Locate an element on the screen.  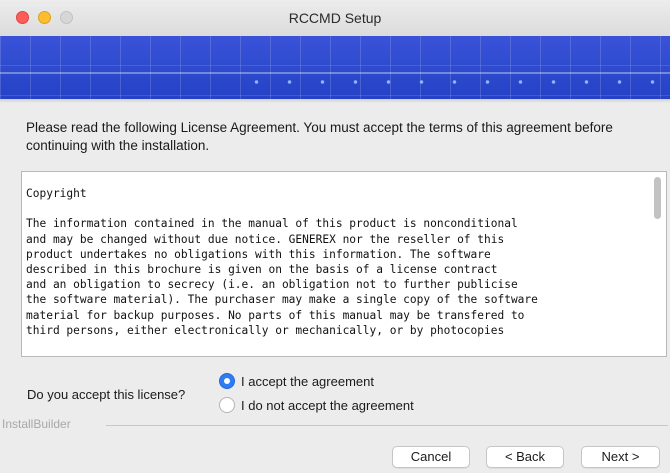
accept-radio is located at coordinates (227, 381).